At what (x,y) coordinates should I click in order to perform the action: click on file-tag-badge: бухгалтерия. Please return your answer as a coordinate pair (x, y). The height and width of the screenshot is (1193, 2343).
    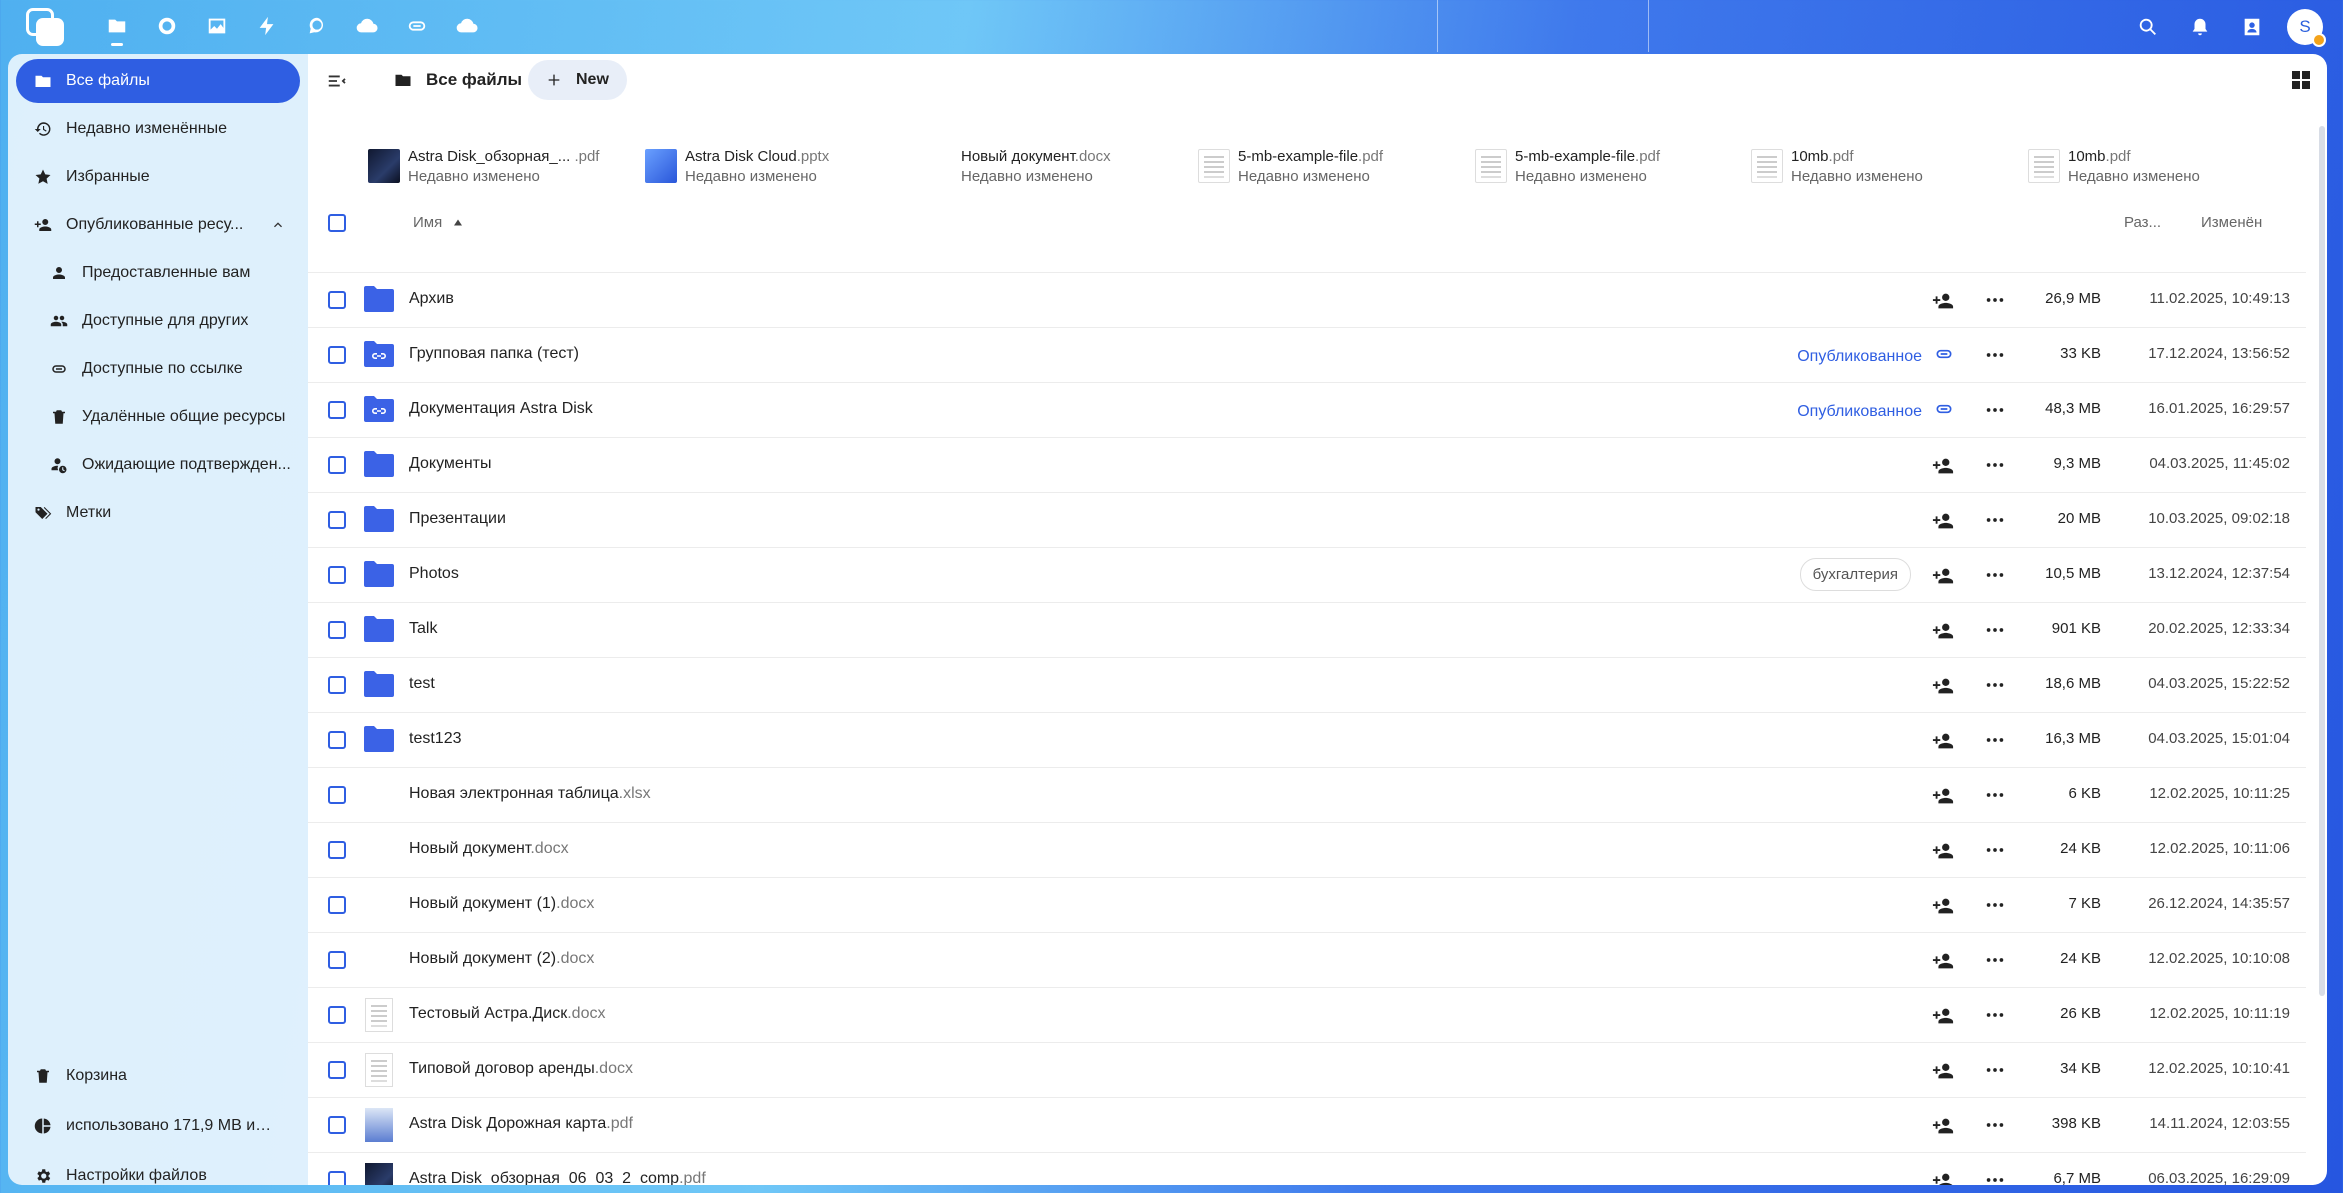
    Looking at the image, I should click on (1855, 574).